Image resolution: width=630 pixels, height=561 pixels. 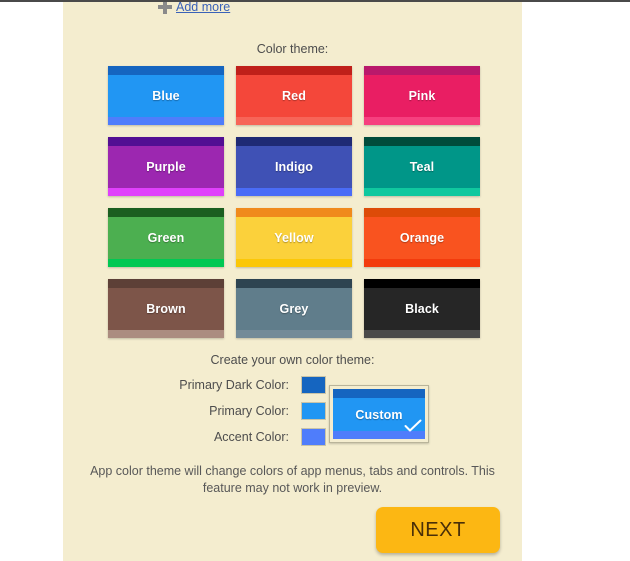 What do you see at coordinates (251, 436) in the screenshot?
I see `accent-color-label: Accent Color:` at bounding box center [251, 436].